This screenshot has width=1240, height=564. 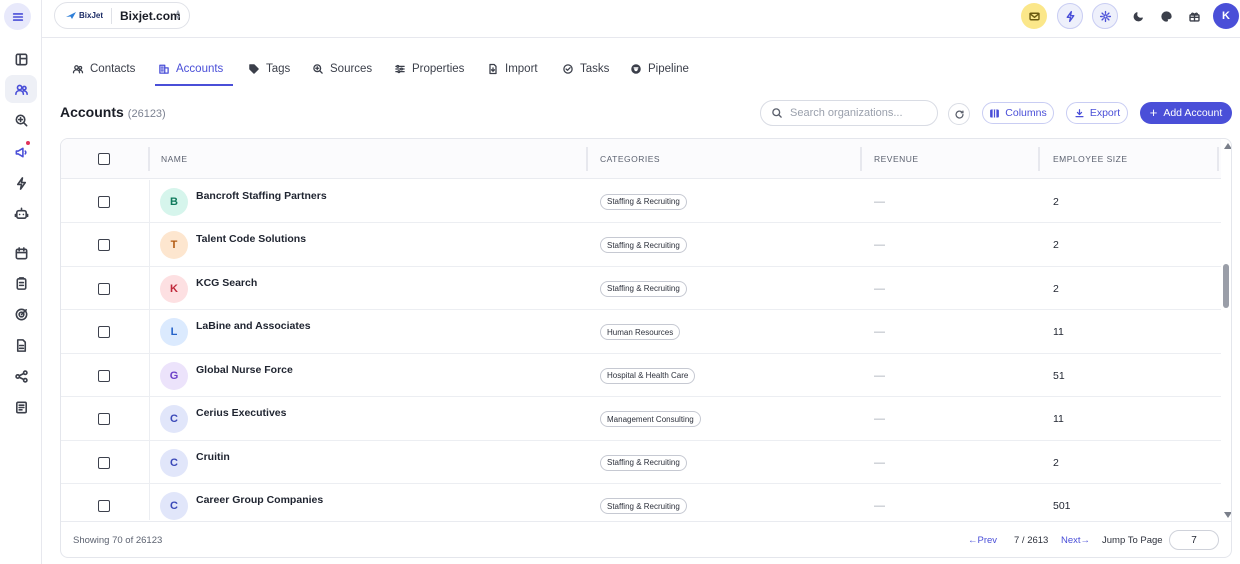 What do you see at coordinates (1075, 540) in the screenshot?
I see `next-page-link: Next→` at bounding box center [1075, 540].